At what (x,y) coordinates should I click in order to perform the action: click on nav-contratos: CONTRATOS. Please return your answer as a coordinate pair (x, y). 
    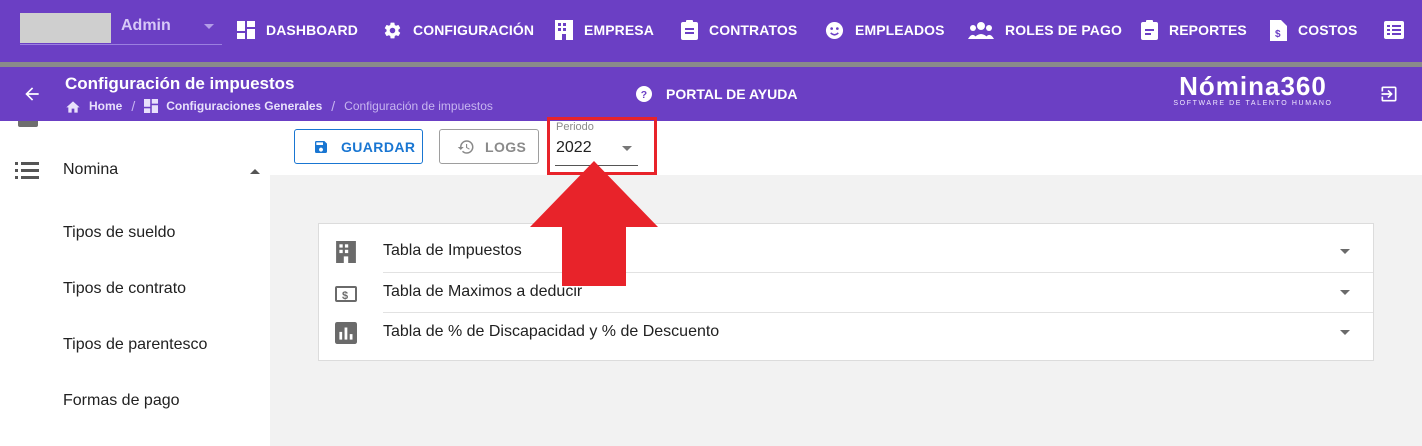
    Looking at the image, I should click on (739, 30).